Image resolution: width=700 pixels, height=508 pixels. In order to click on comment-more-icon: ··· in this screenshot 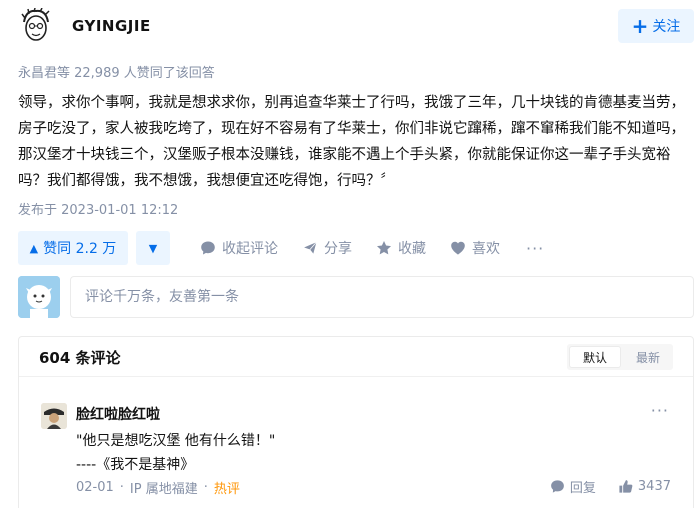, I will do `click(660, 410)`.